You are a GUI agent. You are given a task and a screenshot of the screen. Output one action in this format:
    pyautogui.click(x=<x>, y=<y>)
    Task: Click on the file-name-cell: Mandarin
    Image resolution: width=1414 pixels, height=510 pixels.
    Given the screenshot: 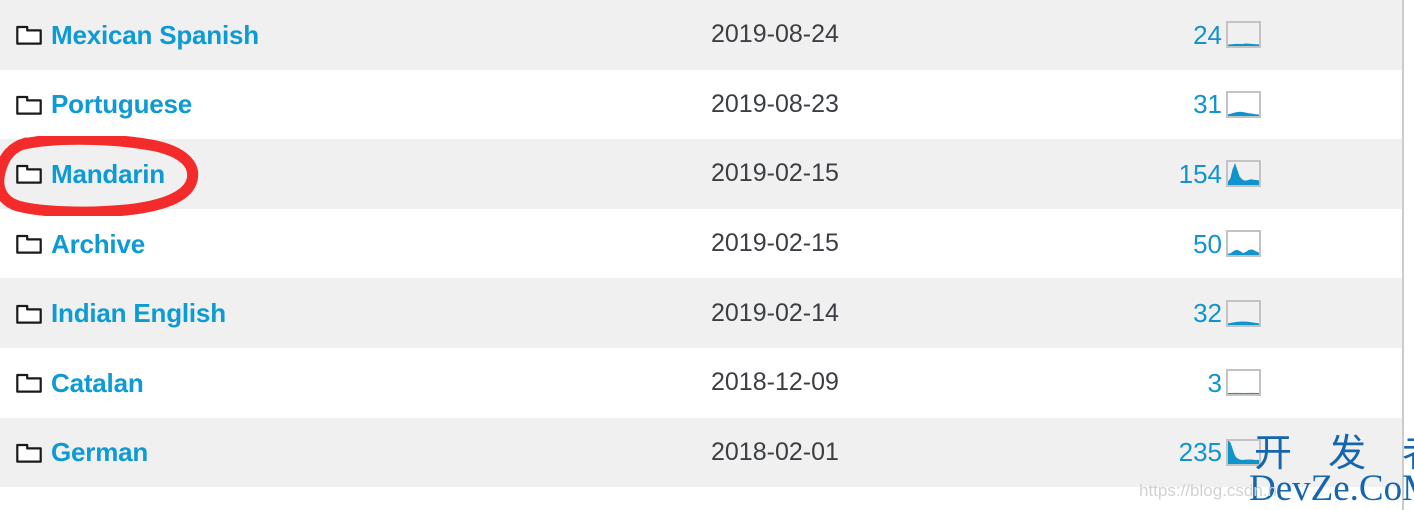 What is the action you would take?
    pyautogui.click(x=90, y=174)
    